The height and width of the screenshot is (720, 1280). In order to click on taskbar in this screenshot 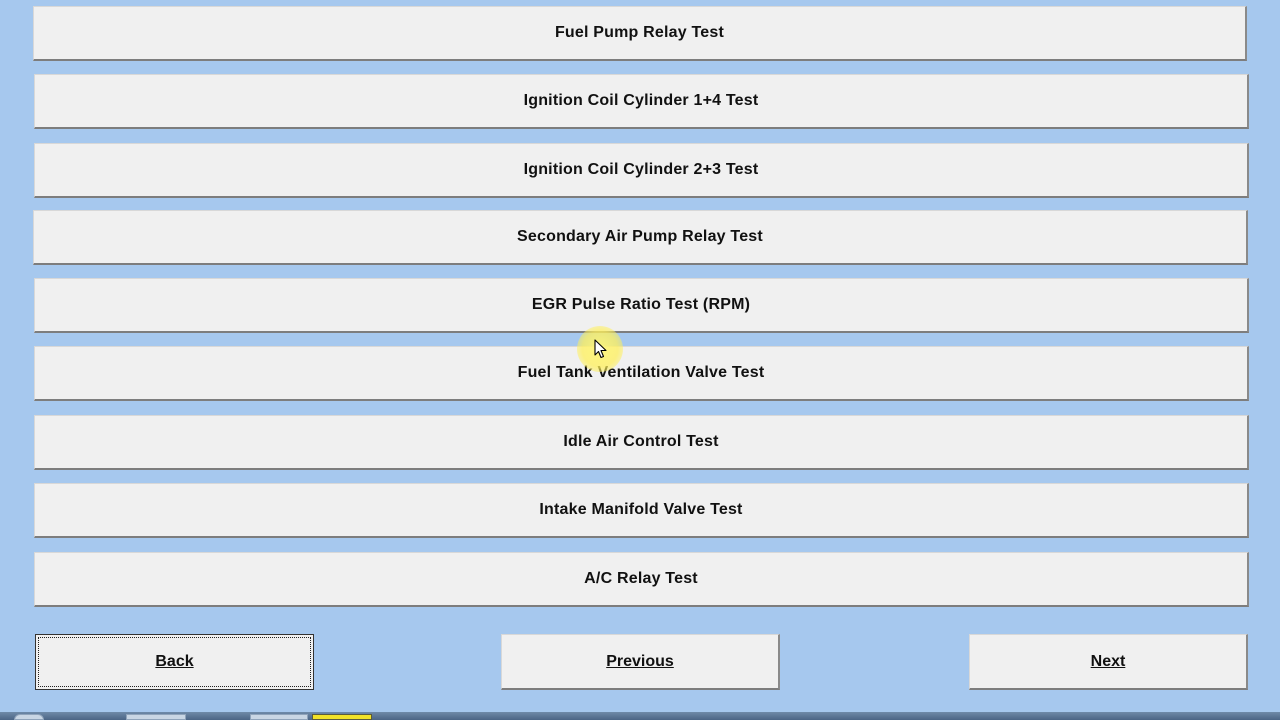, I will do `click(640, 716)`.